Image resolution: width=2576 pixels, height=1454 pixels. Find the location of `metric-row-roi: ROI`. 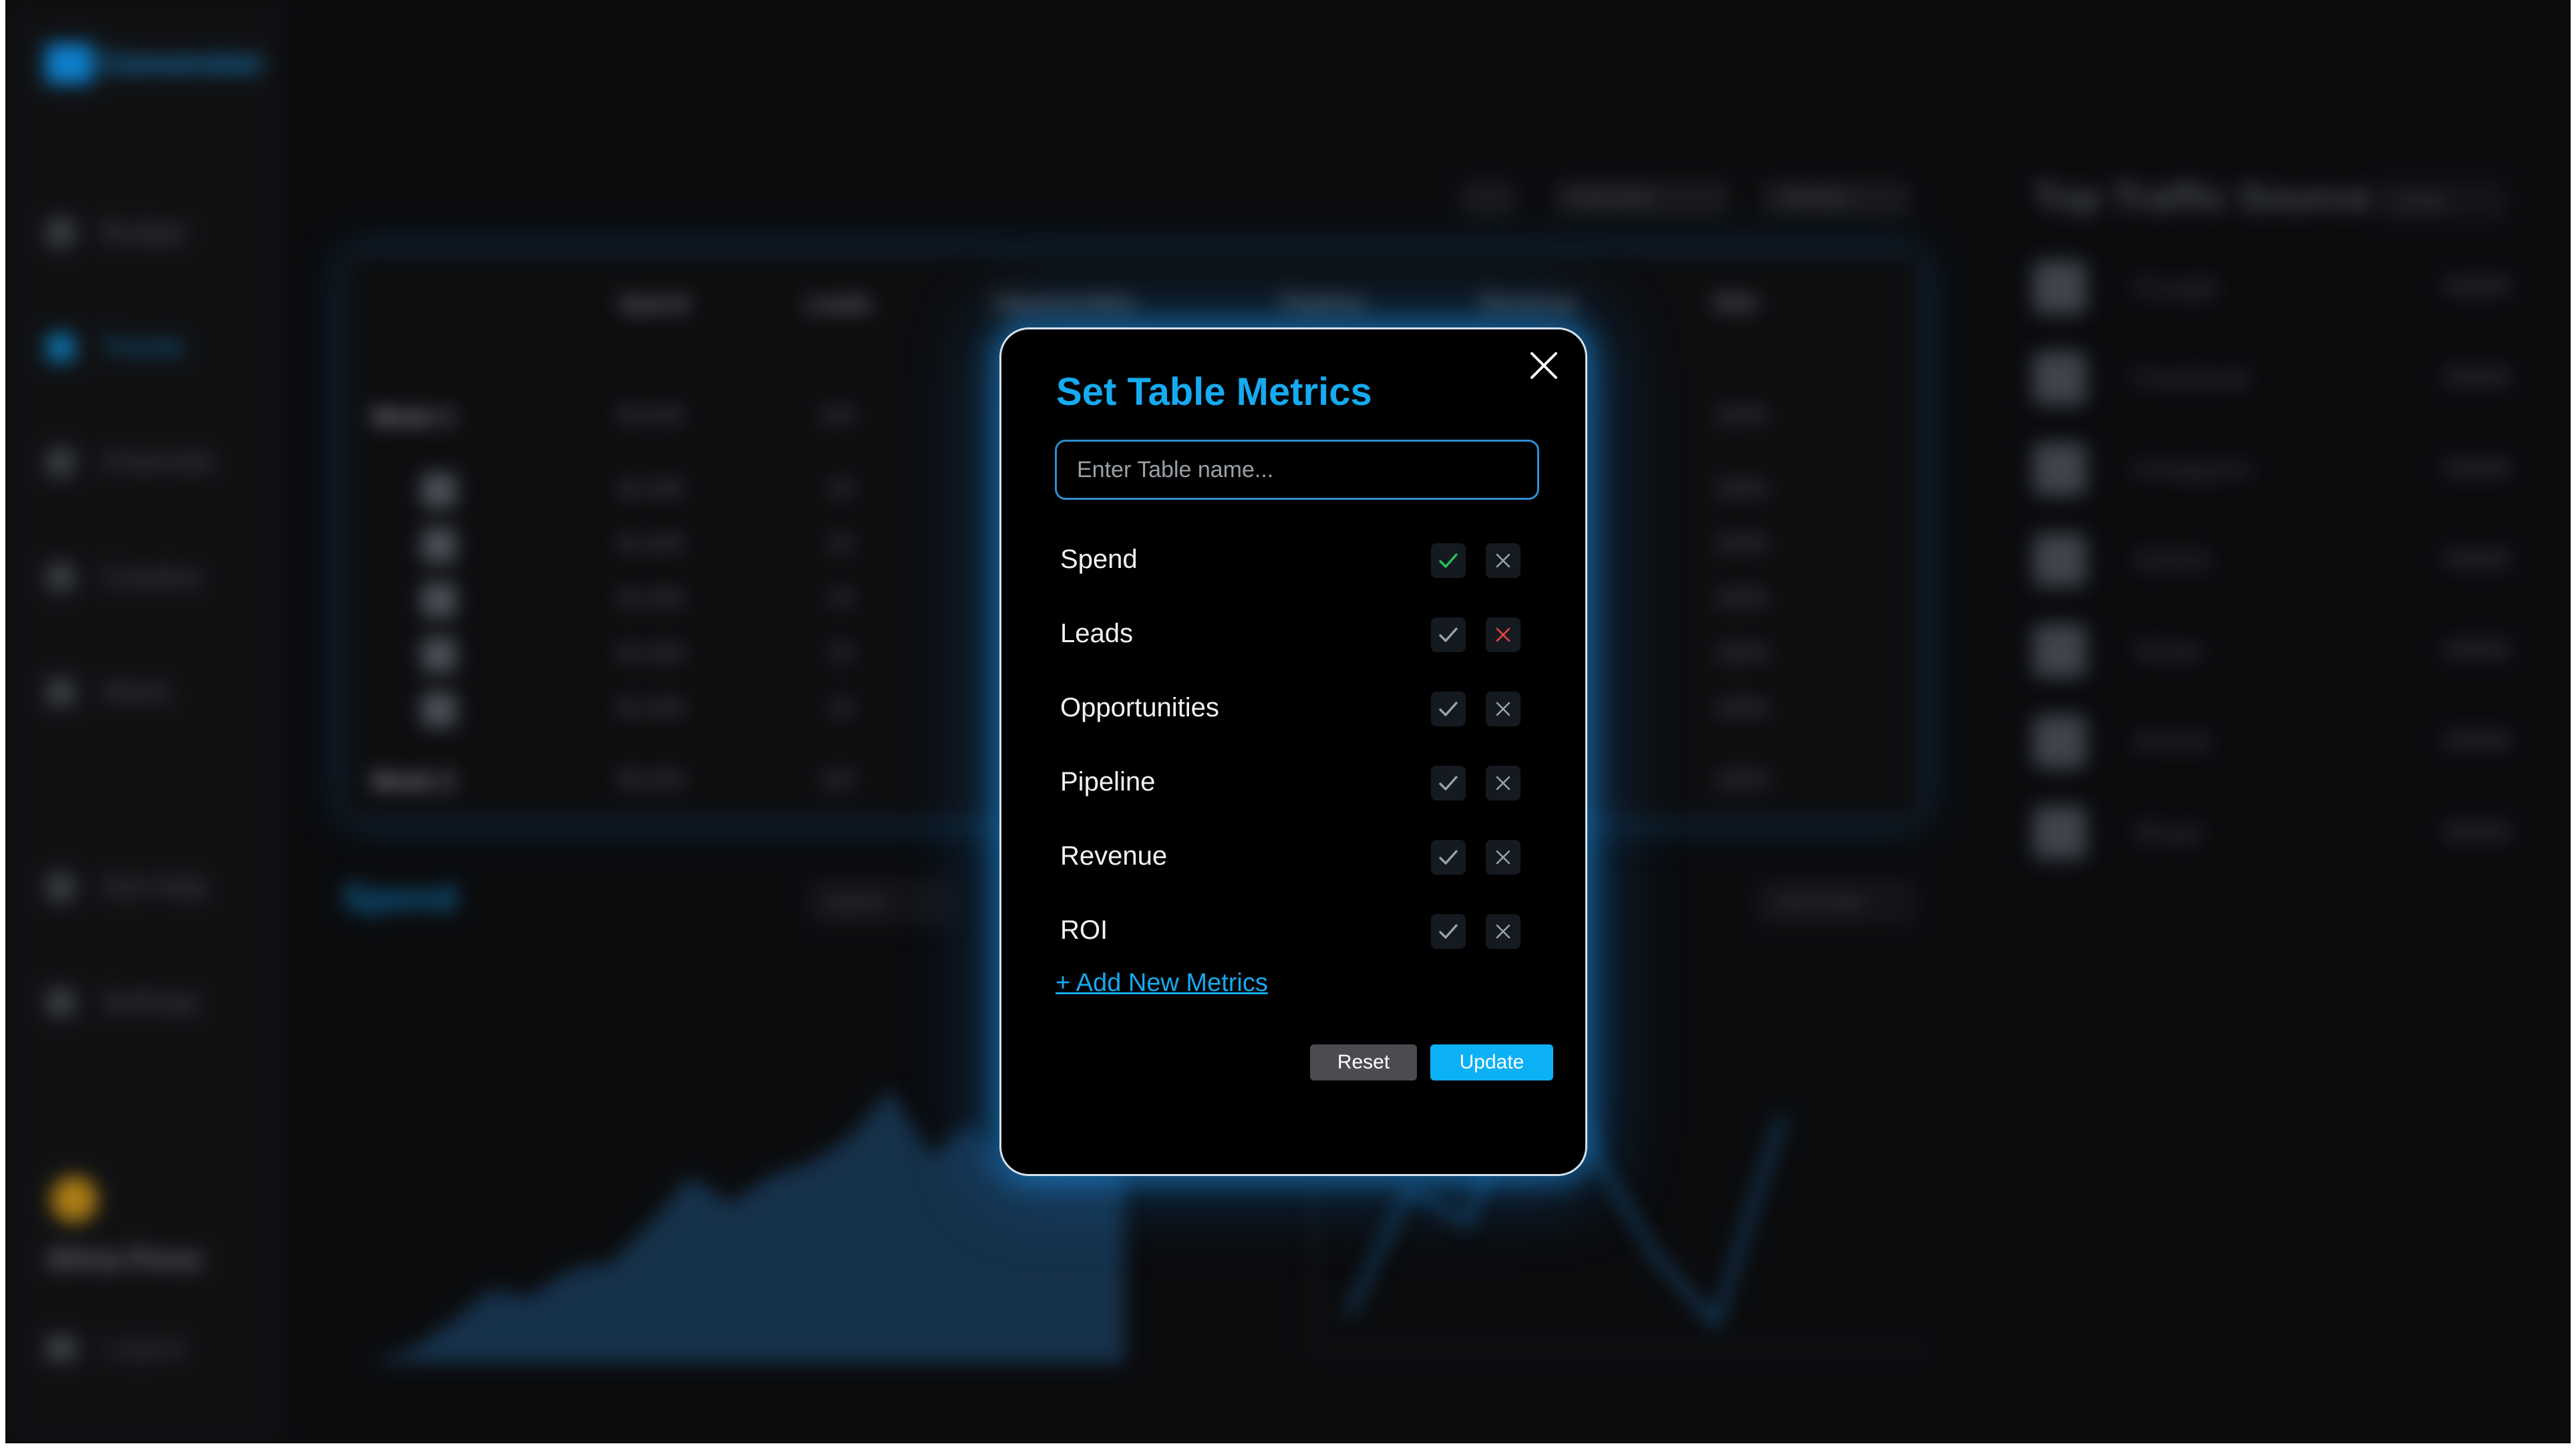

metric-row-roi: ROI is located at coordinates (1300, 932).